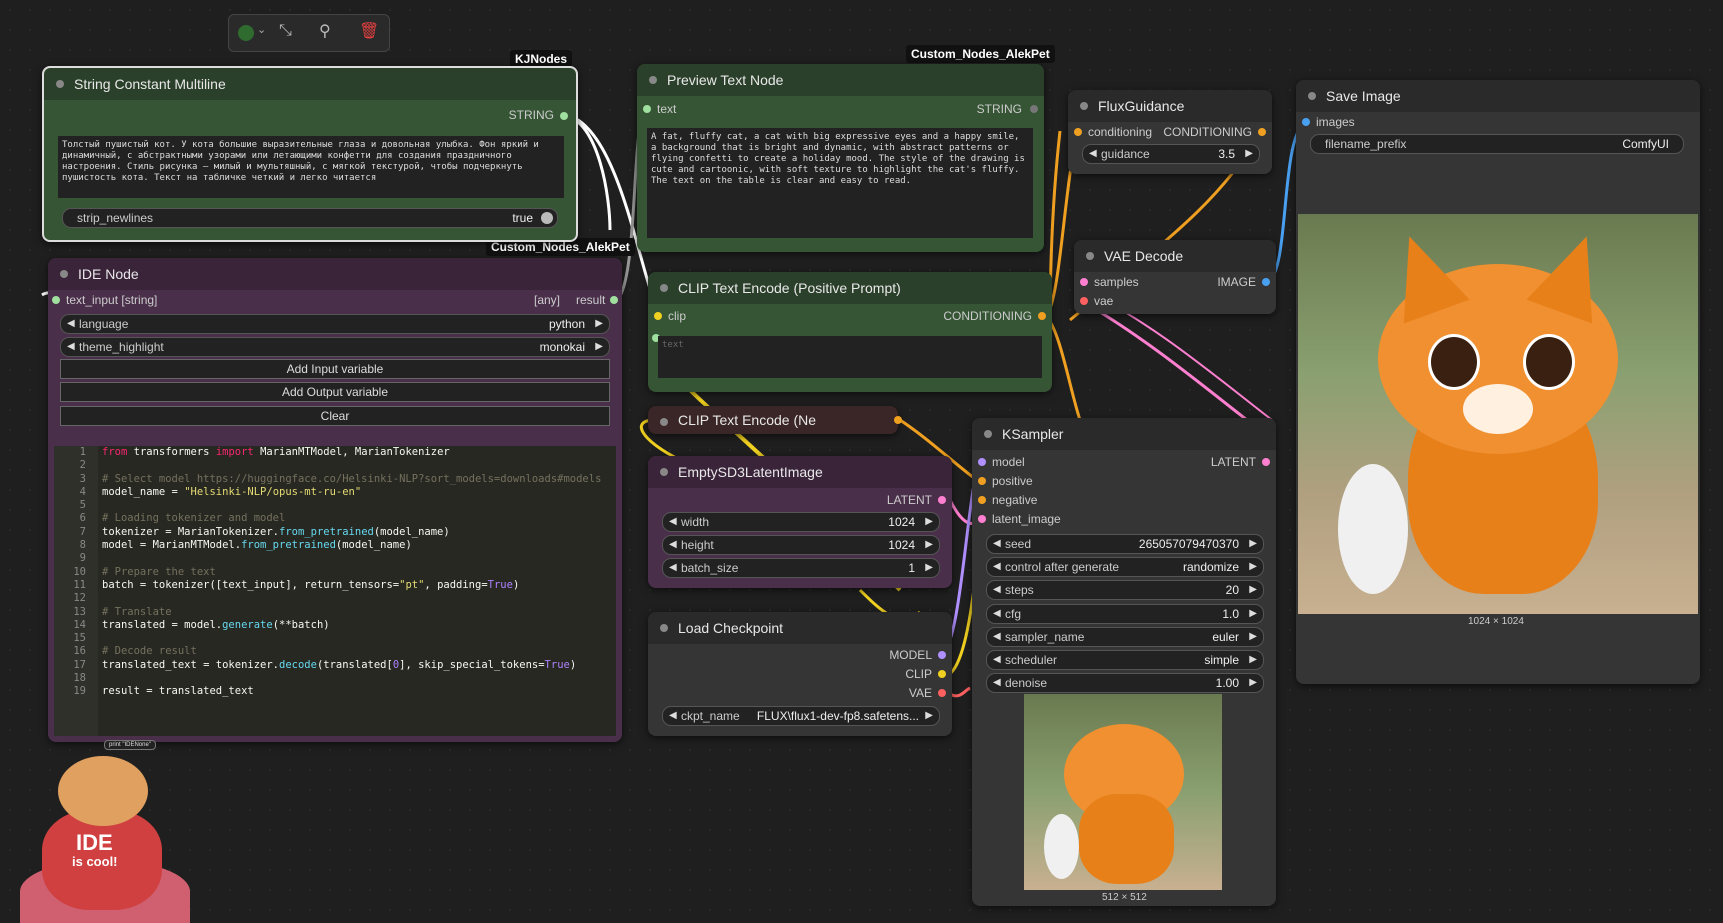 This screenshot has width=1723, height=923. I want to click on vae-decode-node: VAE Decode samples vae IMAGE, so click(1175, 277).